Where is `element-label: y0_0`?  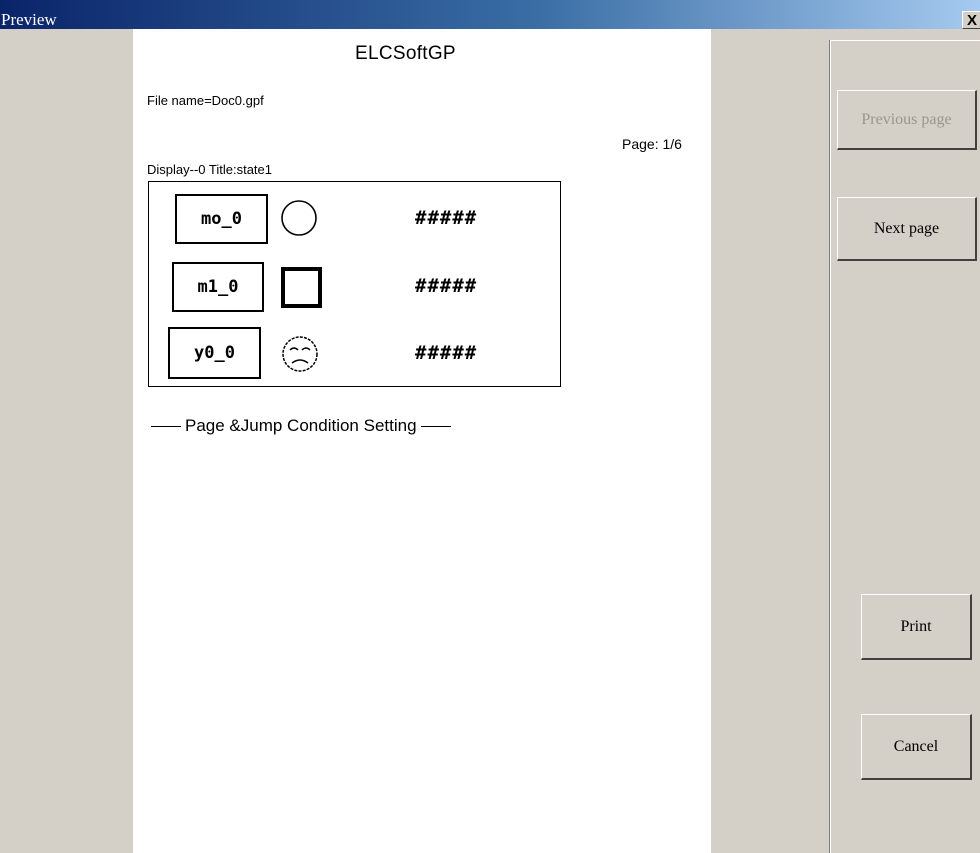
element-label: y0_0 is located at coordinates (214, 353).